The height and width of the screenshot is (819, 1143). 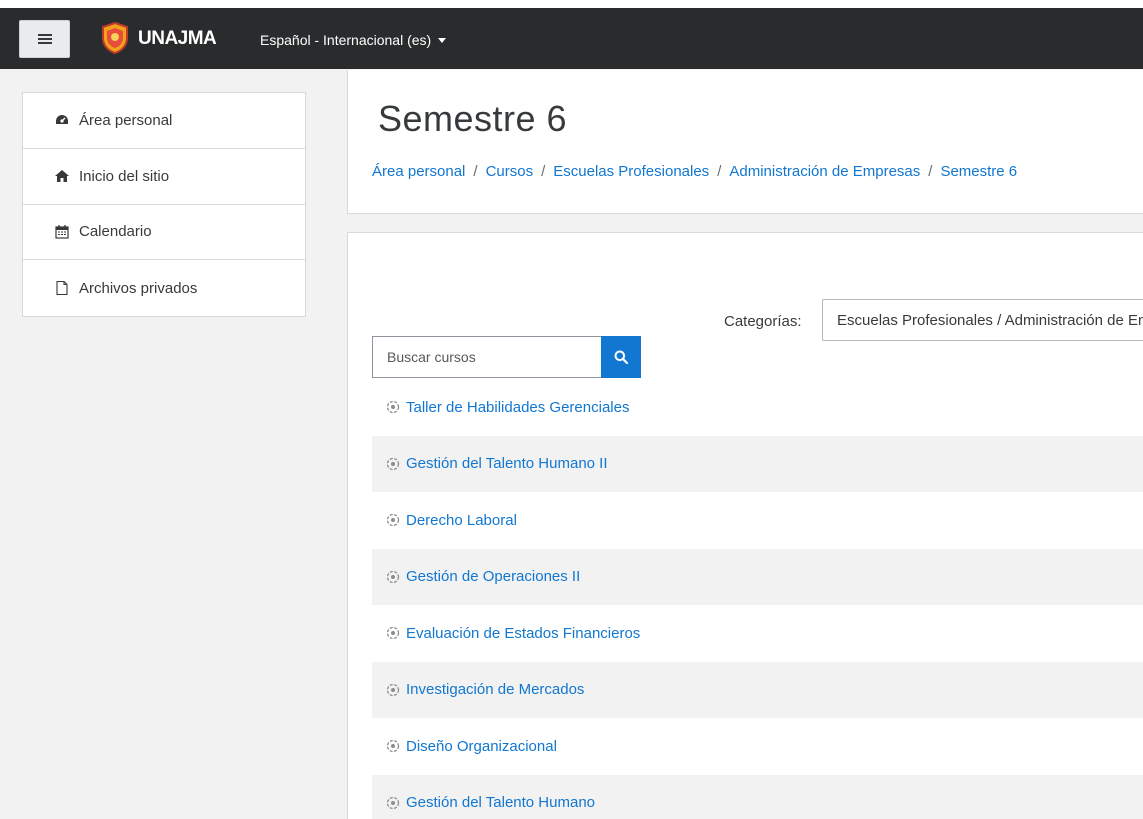 What do you see at coordinates (115, 38) in the screenshot?
I see `logo-icon` at bounding box center [115, 38].